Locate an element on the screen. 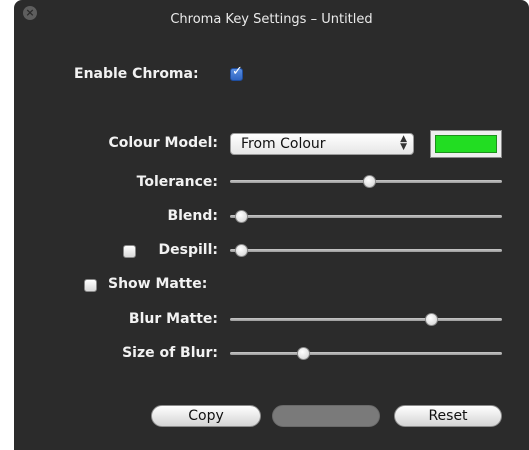  blend-slider is located at coordinates (366, 217).